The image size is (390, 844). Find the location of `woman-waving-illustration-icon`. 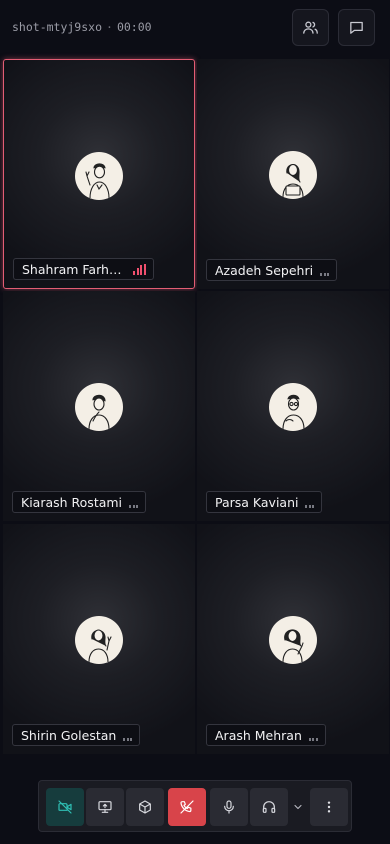

woman-waving-illustration-icon is located at coordinates (100, 645).